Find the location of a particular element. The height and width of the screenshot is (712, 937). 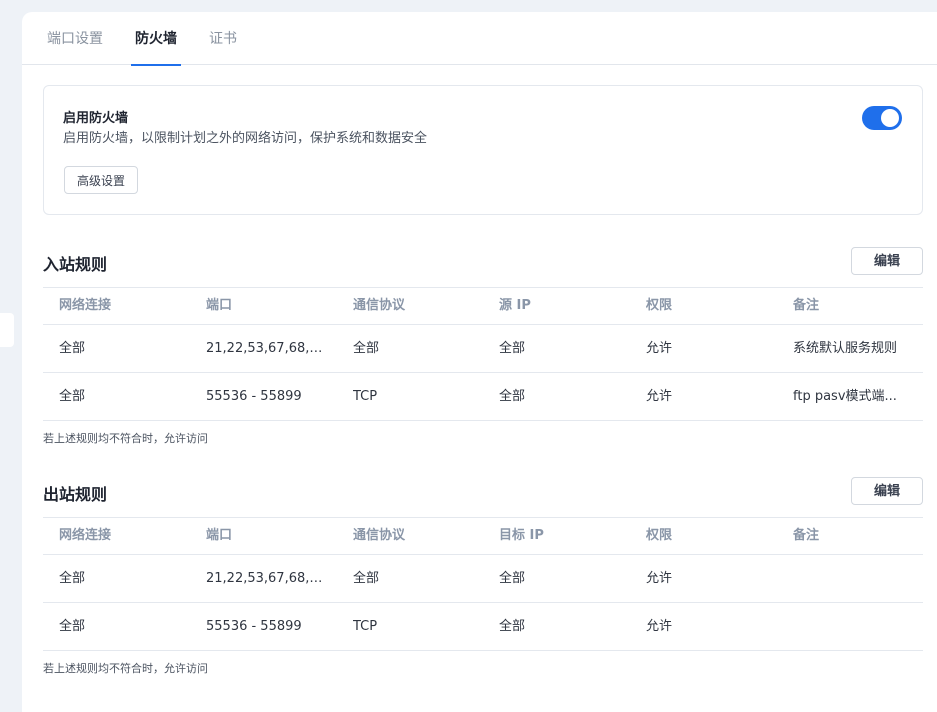

firewall-description: 启用防火墙，以限制计划之外的网络访问，保护系统和数据安全 is located at coordinates (245, 138).